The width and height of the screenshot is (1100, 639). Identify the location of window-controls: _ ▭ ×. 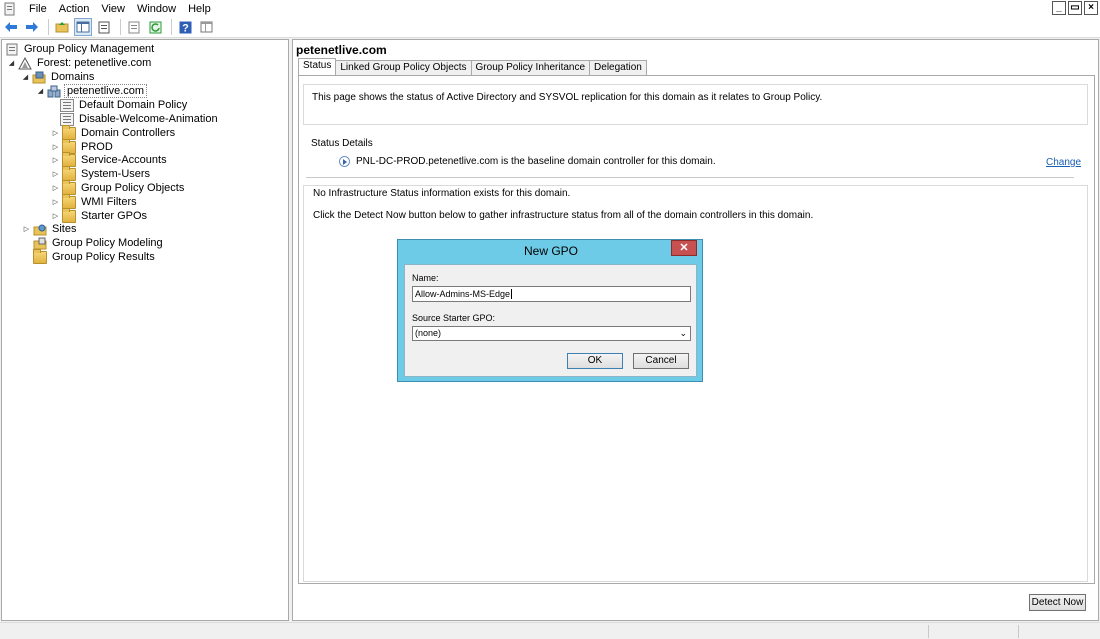
(1075, 8).